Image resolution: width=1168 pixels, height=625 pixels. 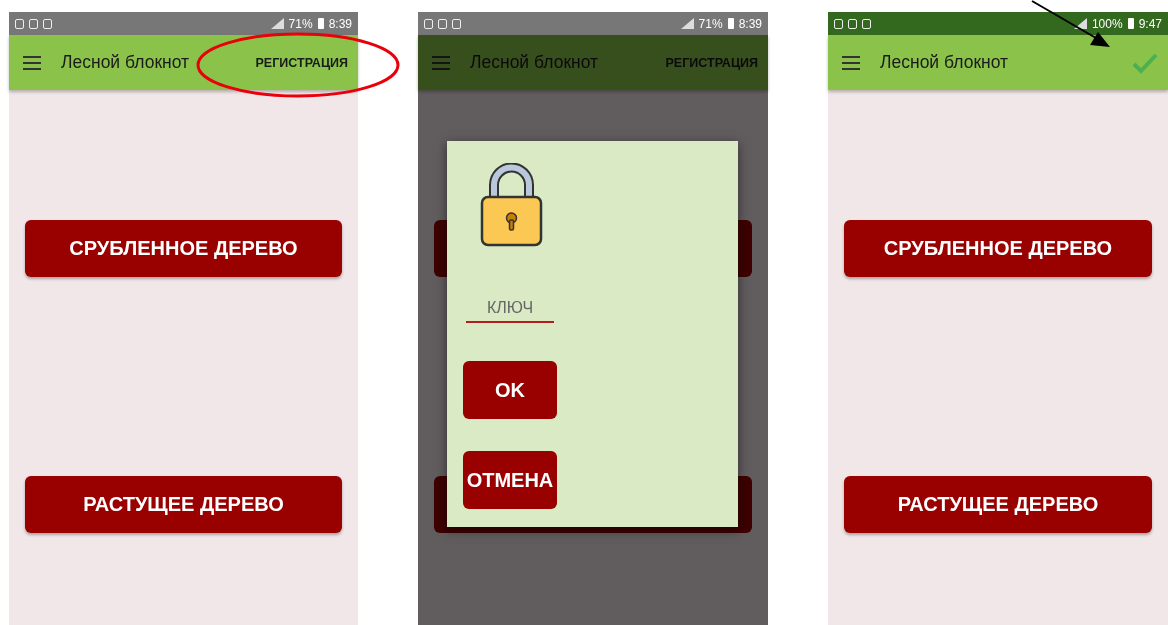 What do you see at coordinates (1150, 23) in the screenshot?
I see `clock: 9:47` at bounding box center [1150, 23].